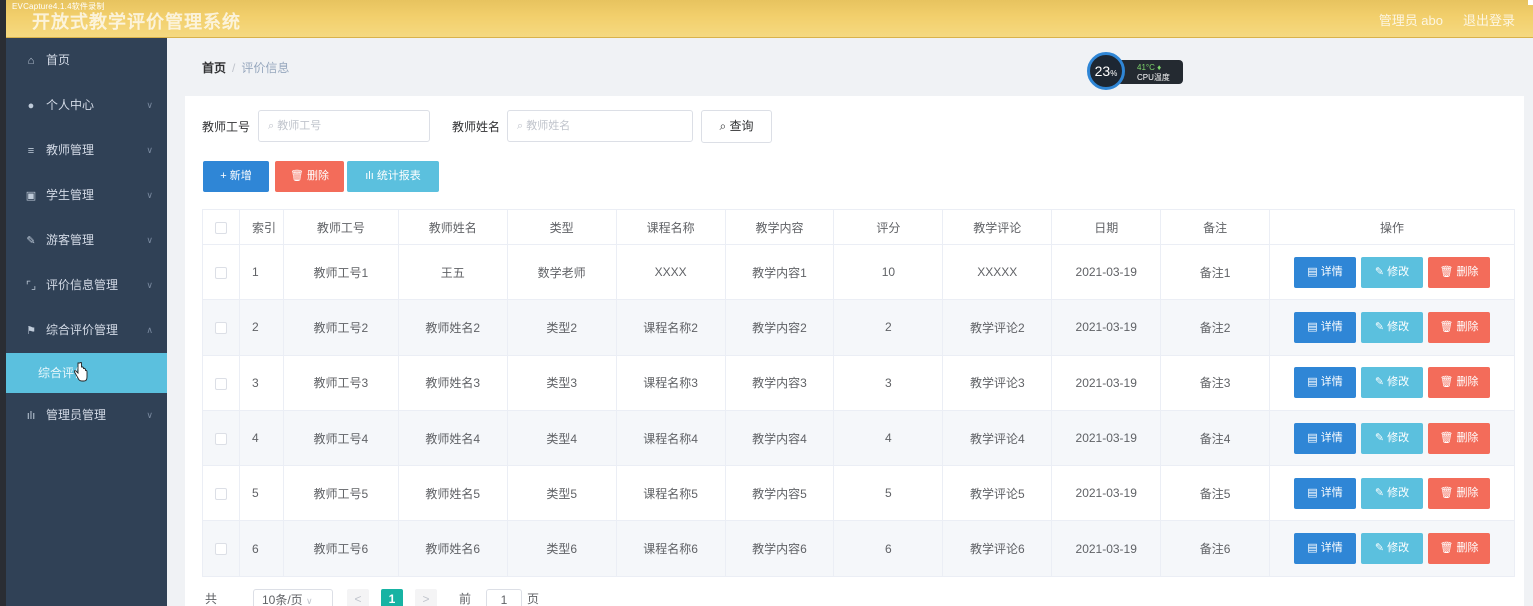 Image resolution: width=1533 pixels, height=606 pixels. Describe the element at coordinates (779, 272) in the screenshot. I see `row-teaching-content: 教学内容1` at that location.